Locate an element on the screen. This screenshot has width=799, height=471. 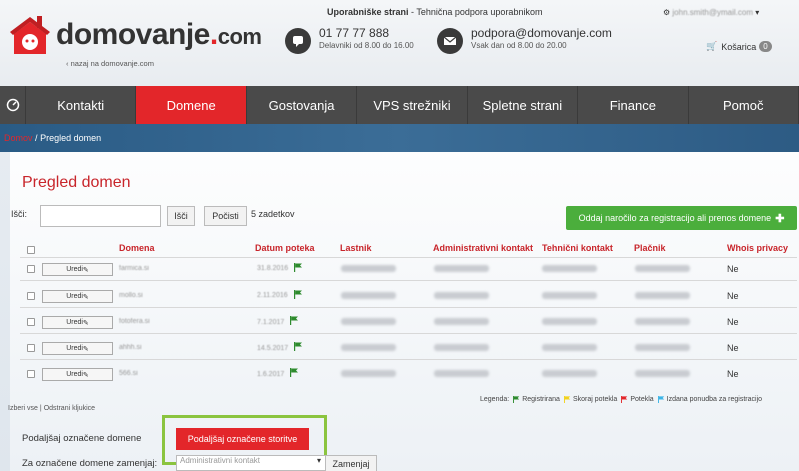
domain-name: farmica.si is located at coordinates (134, 268).